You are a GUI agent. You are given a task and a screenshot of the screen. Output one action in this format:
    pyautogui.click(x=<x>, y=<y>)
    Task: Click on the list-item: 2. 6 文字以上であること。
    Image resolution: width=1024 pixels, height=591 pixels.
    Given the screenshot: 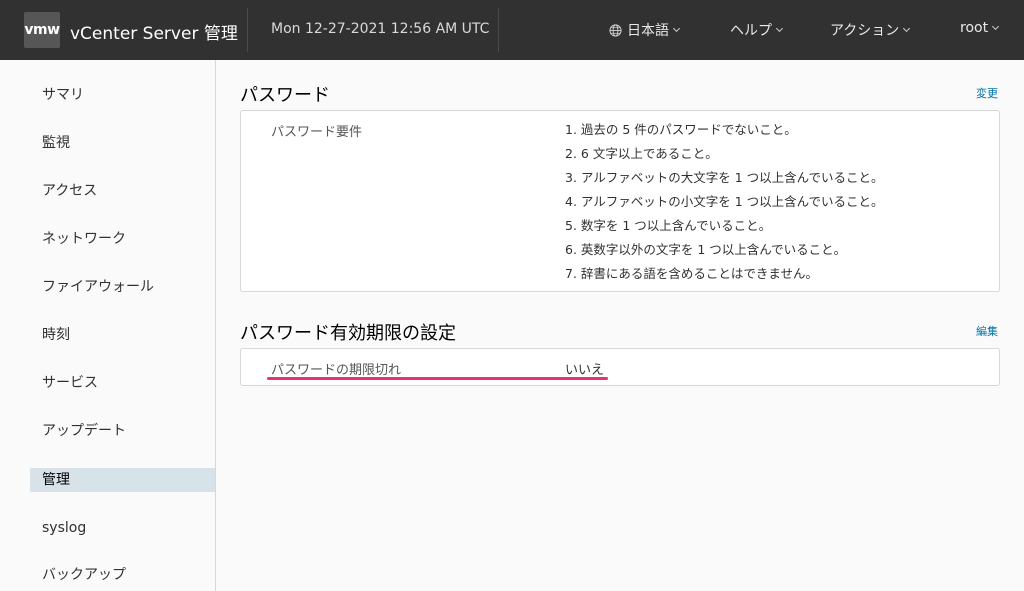 What is the action you would take?
    pyautogui.click(x=641, y=153)
    